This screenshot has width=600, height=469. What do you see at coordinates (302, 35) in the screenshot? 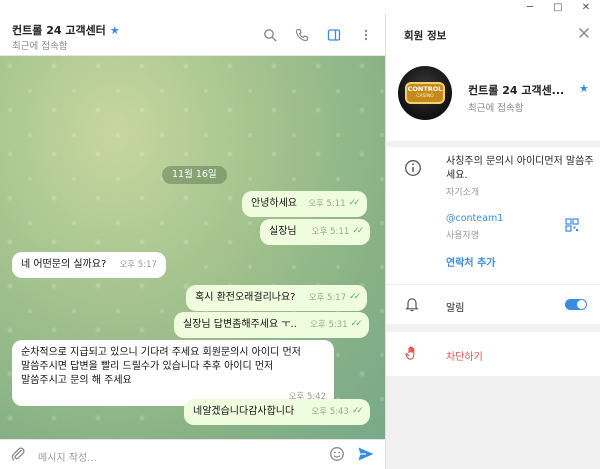
I see `phone-icon` at bounding box center [302, 35].